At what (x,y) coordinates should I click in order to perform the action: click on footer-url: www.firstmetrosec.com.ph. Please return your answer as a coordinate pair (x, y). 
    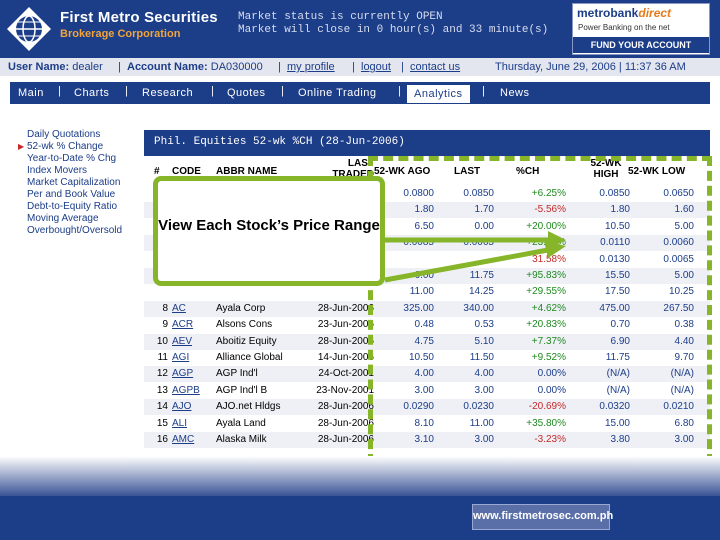
    Looking at the image, I should click on (543, 516).